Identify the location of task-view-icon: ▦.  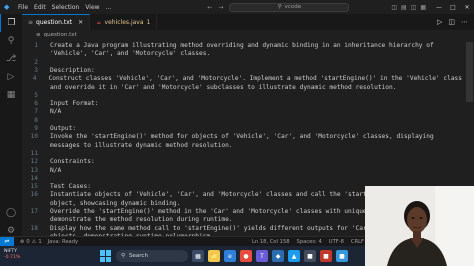
(198, 256).